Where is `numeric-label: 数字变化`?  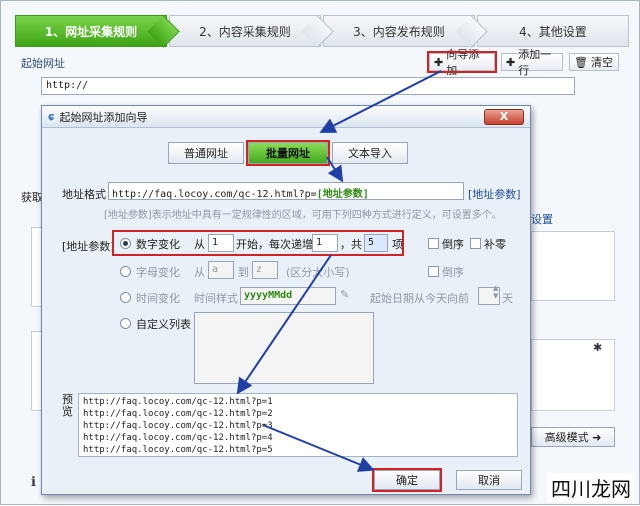 numeric-label: 数字变化 is located at coordinates (158, 244).